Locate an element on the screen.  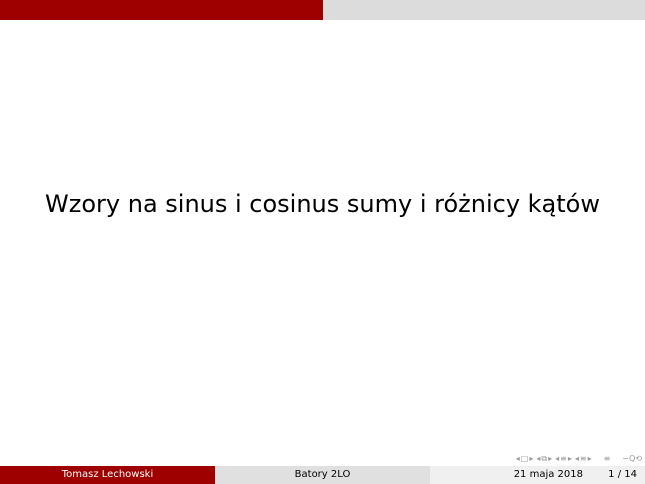
progress-bar is located at coordinates (322, 10).